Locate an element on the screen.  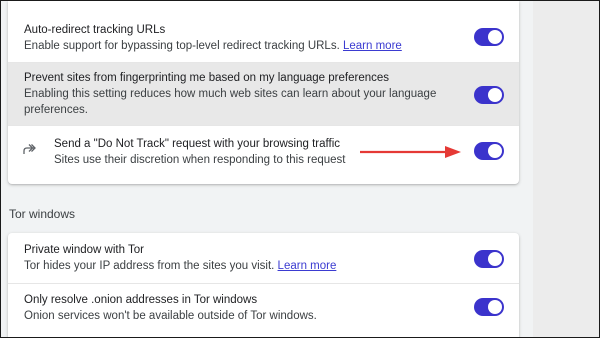
setting-label: Auto-redirect tracking URLs is located at coordinates (95, 30).